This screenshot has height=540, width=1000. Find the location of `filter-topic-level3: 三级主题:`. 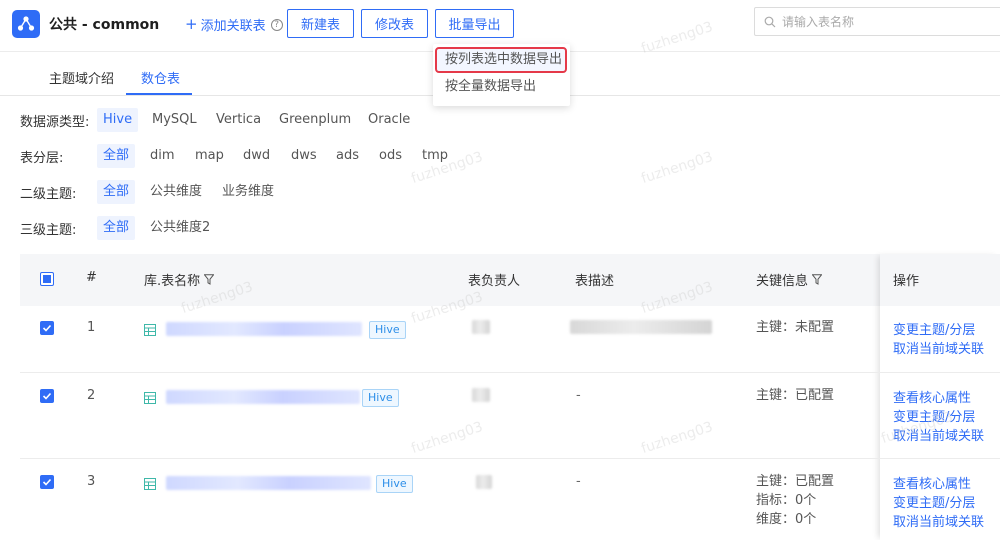

filter-topic-level3: 三级主题: is located at coordinates (48, 228).